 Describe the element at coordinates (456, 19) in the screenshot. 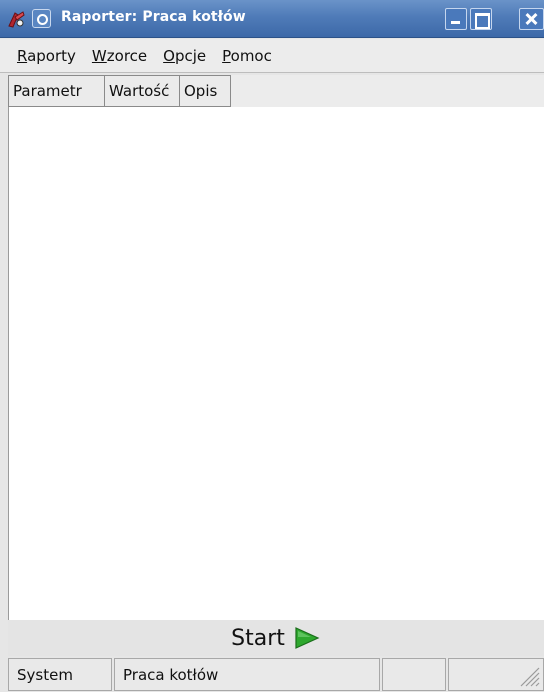

I see `minimize-button` at that location.